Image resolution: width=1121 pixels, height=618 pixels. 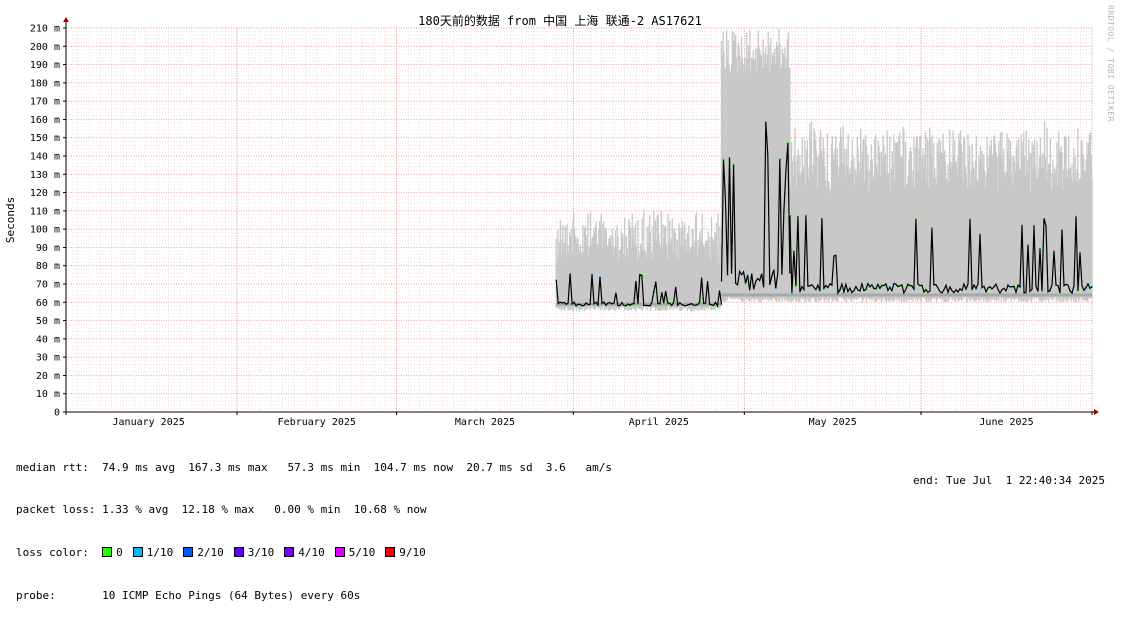 What do you see at coordinates (1006, 422) in the screenshot?
I see `x-tick-label: June 2025` at bounding box center [1006, 422].